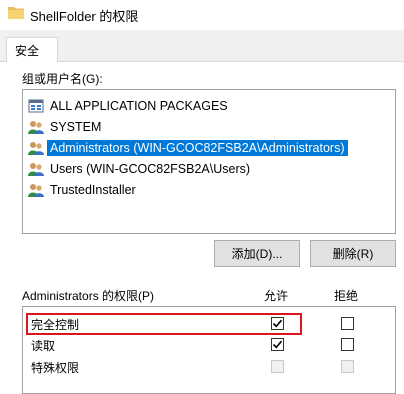 This screenshot has width=404, height=394. What do you see at coordinates (353, 253) in the screenshot?
I see `remove-button: 删除(R)` at bounding box center [353, 253].